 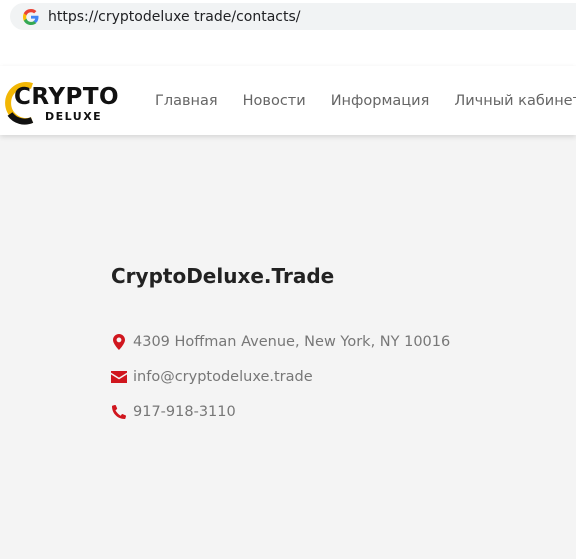 I want to click on url-text: https://cryptodeluxe trade/contacts/, so click(x=174, y=17).